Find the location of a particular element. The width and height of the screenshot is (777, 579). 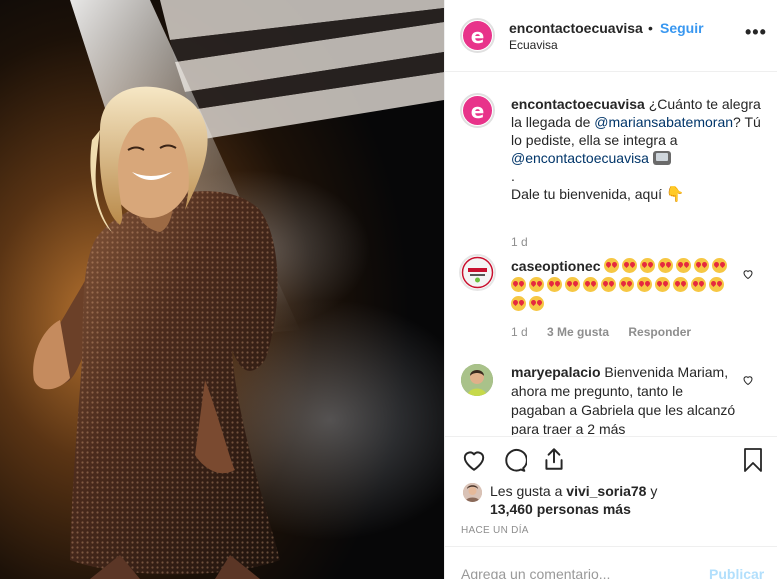

likes-count: 13,460 personas más is located at coordinates (560, 509).